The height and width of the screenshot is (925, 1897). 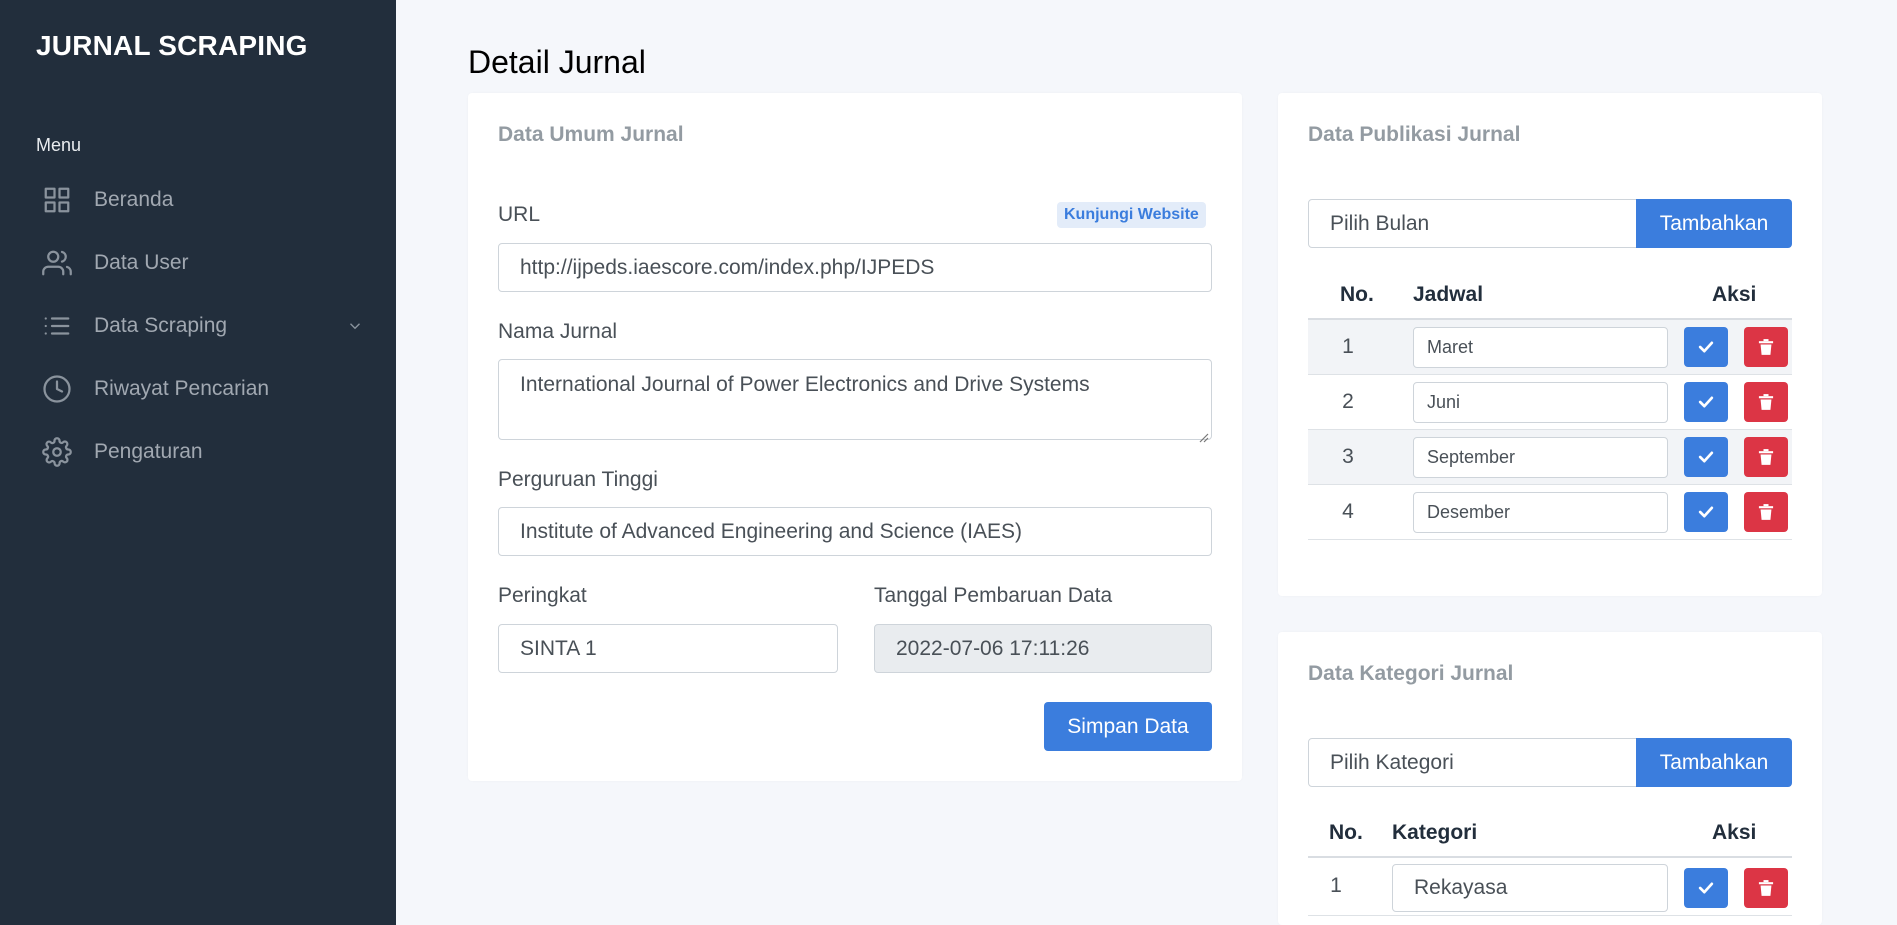 I want to click on column-header-category: Kategori, so click(x=1435, y=832).